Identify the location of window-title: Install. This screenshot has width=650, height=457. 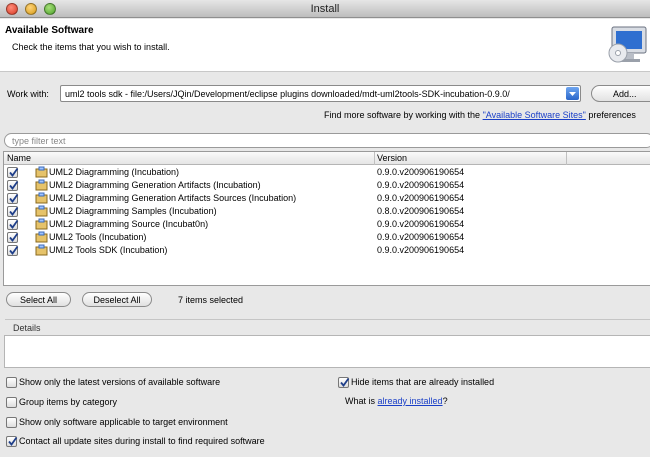
(325, 9).